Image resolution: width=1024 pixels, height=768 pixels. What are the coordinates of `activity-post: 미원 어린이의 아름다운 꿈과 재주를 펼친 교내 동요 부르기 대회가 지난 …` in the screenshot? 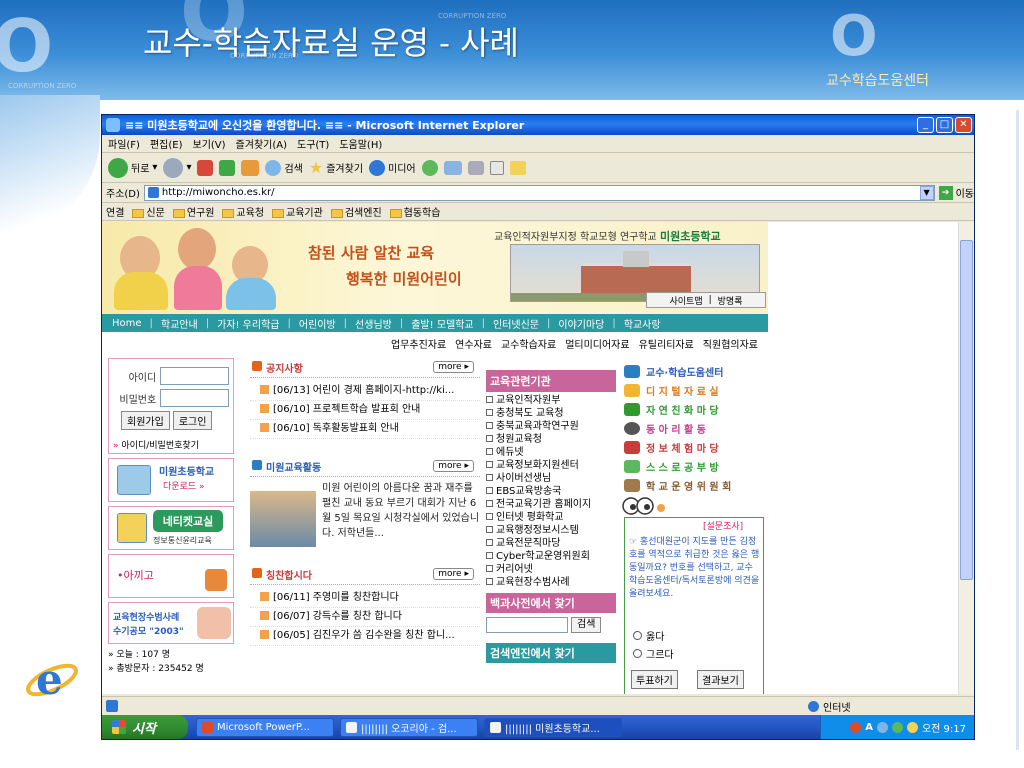 It's located at (365, 518).